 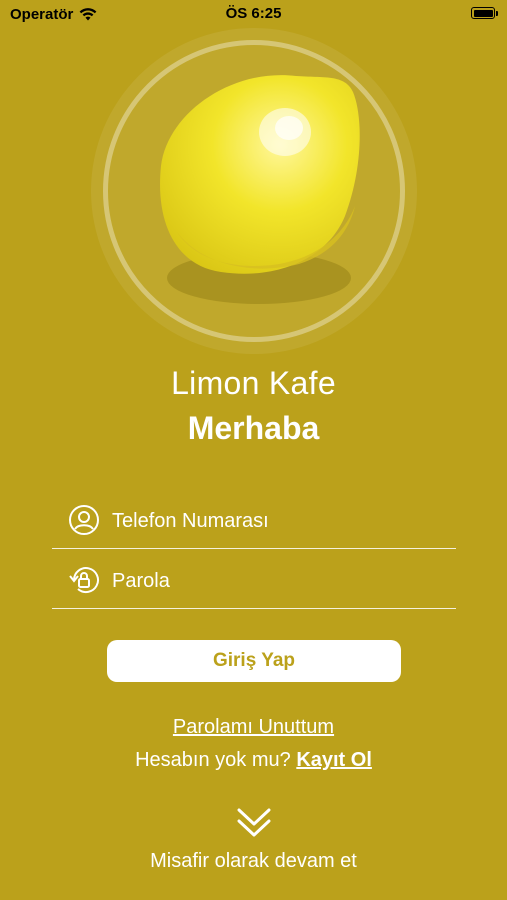 I want to click on phone-placeholder: Telefon Numarası, so click(x=190, y=521).